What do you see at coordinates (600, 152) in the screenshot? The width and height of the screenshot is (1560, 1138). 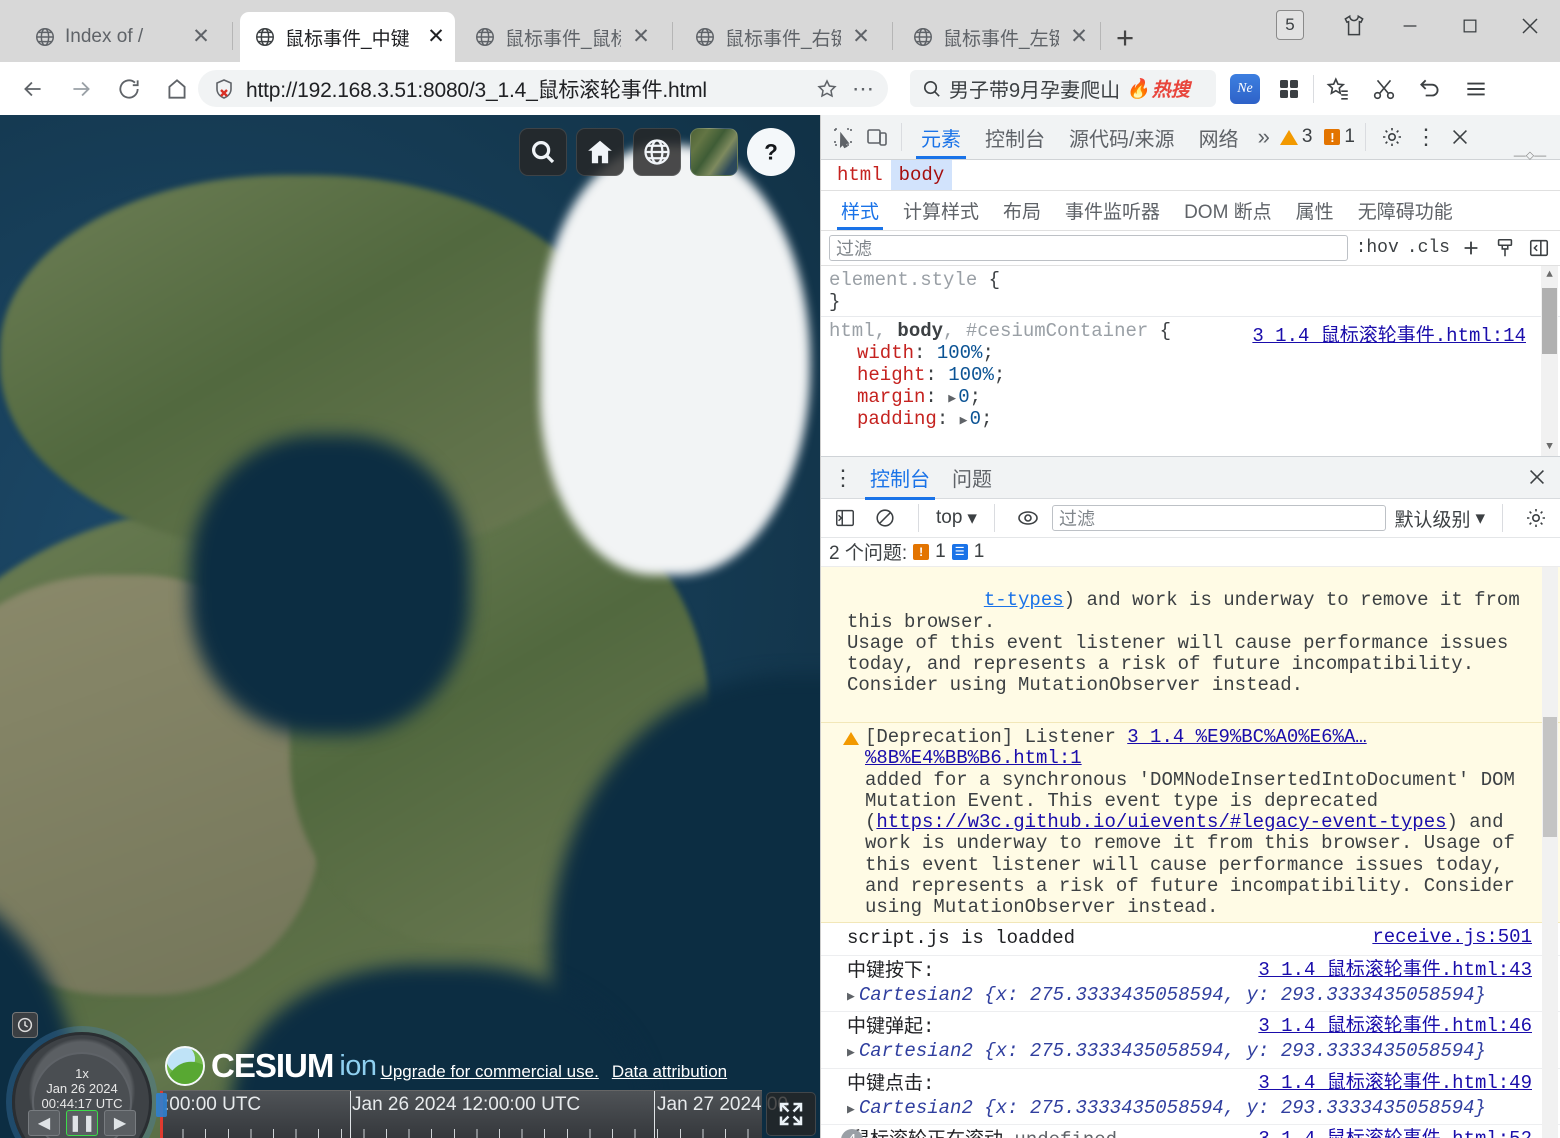 I see `cesium-home-icon` at bounding box center [600, 152].